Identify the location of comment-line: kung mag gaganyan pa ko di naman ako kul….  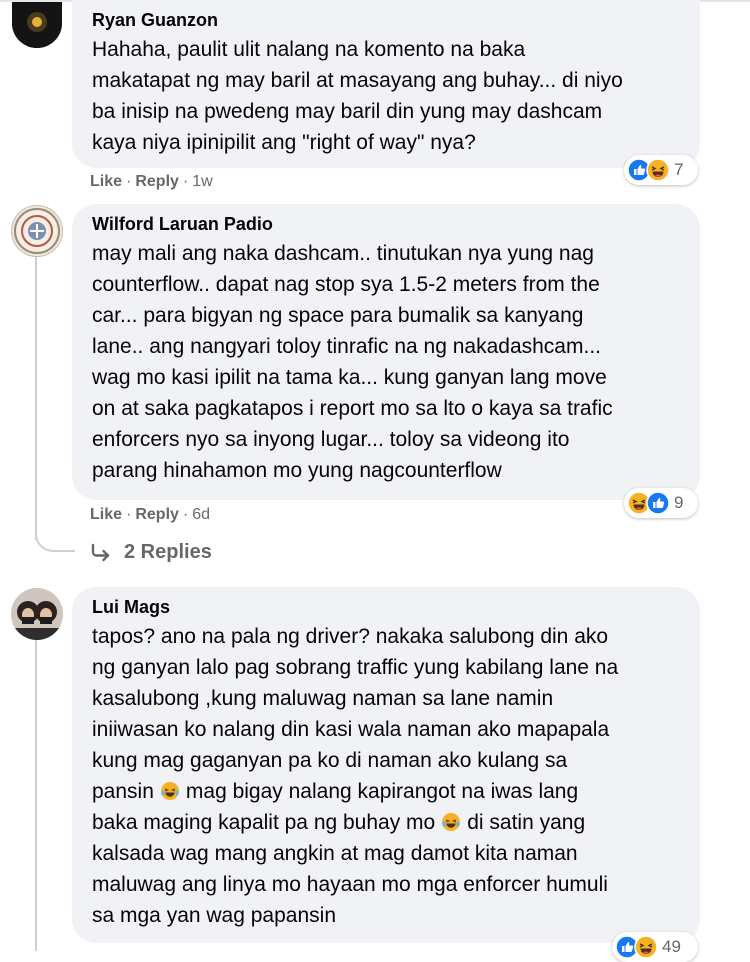
(330, 760).